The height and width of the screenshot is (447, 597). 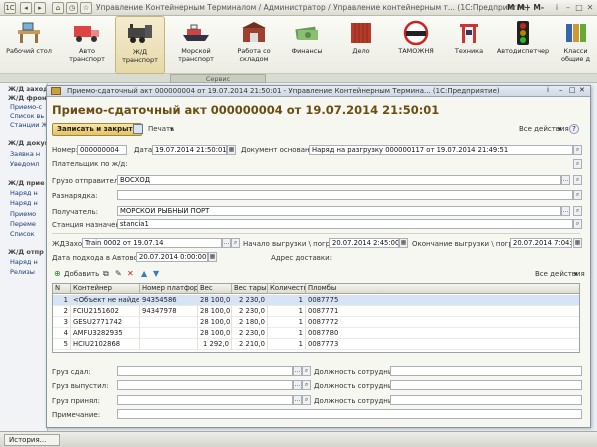 What do you see at coordinates (26, 107) in the screenshot?
I see `nav-item: Приемо-с` at bounding box center [26, 107].